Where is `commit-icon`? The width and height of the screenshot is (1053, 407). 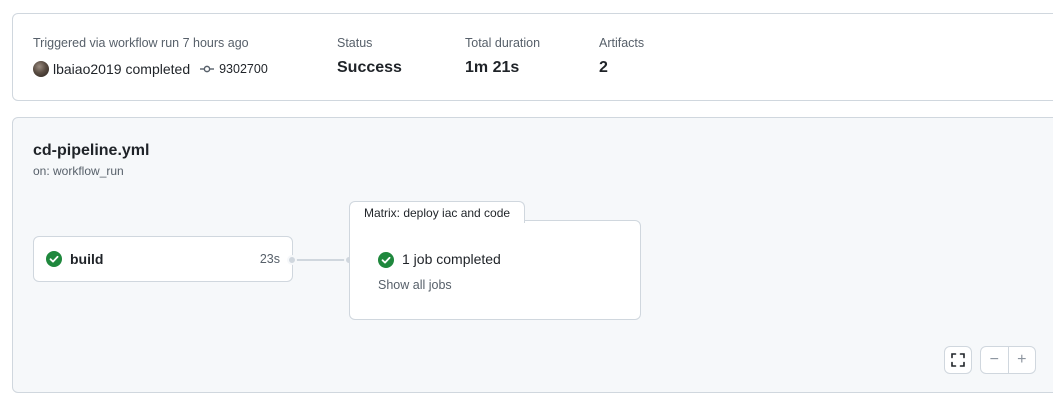 commit-icon is located at coordinates (207, 69).